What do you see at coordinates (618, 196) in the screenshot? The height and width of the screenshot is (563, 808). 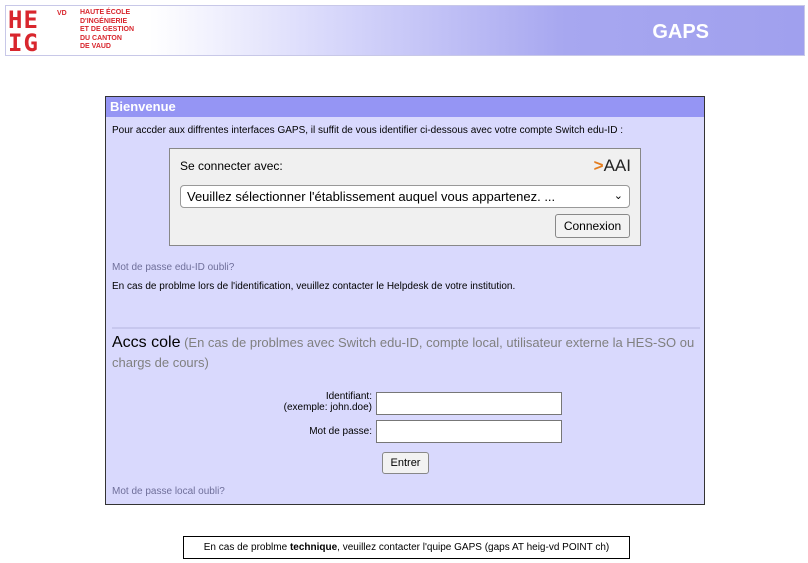 I see `chevron-down-icon: ⌄` at bounding box center [618, 196].